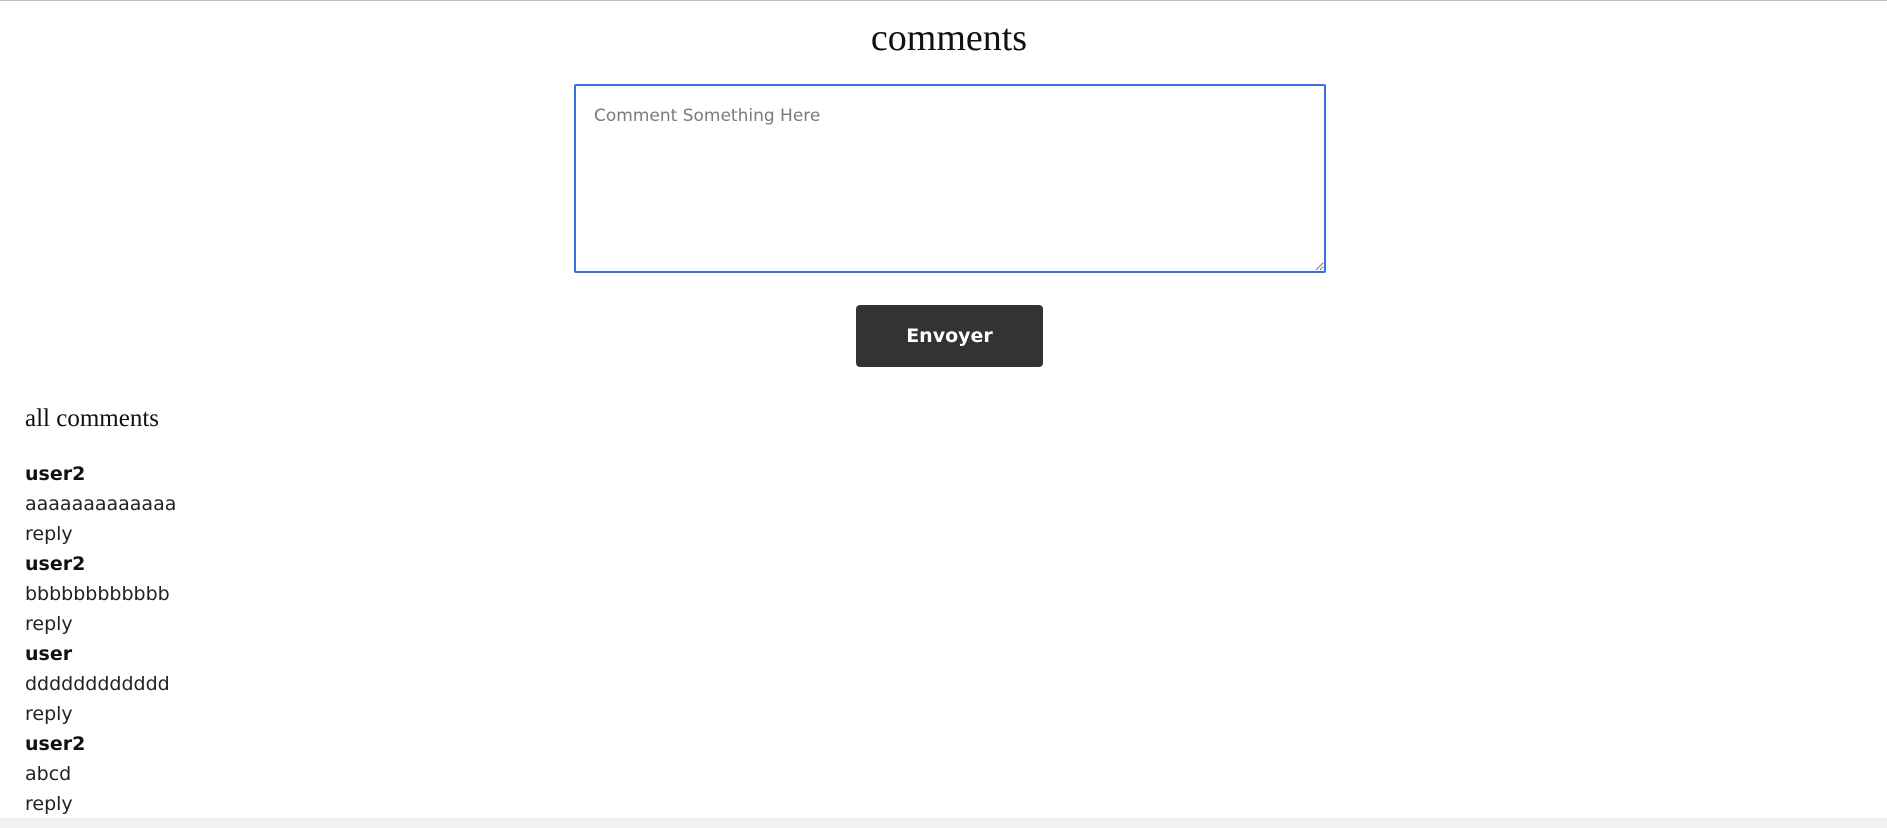 The width and height of the screenshot is (1887, 828). I want to click on comment-text: bbbbbbbbbbbb, so click(97, 594).